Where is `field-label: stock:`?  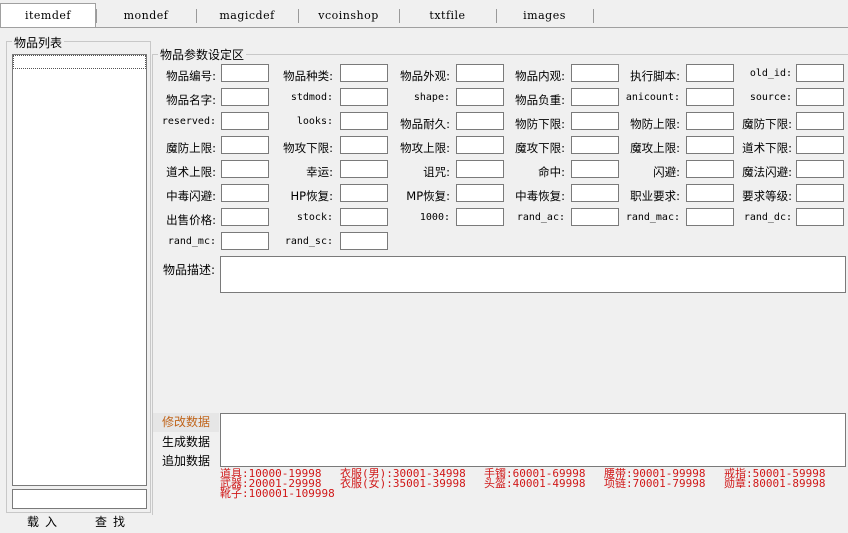
field-label: stock: is located at coordinates (314, 217).